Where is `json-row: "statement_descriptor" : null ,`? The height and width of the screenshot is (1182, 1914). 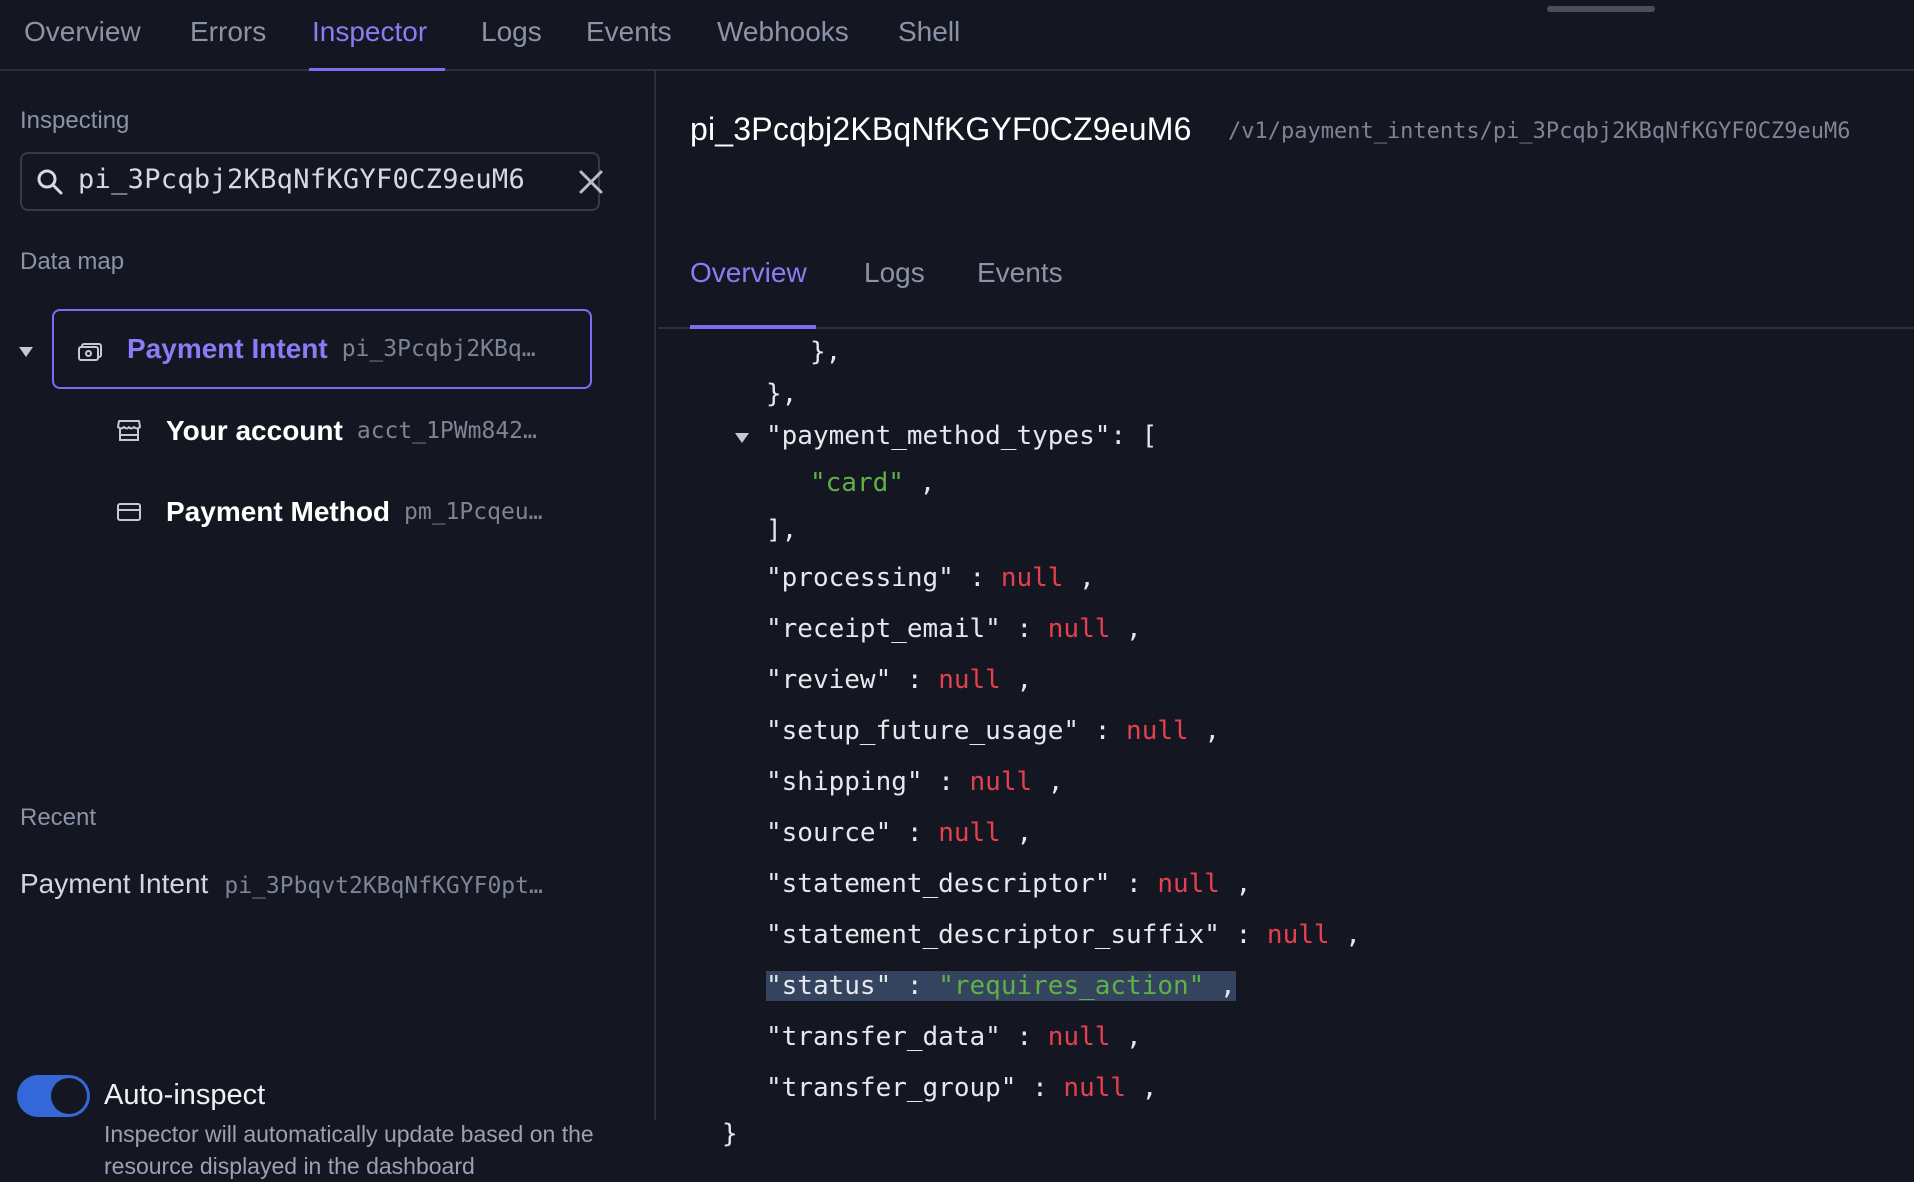 json-row: "statement_descriptor" : null , is located at coordinates (1009, 884).